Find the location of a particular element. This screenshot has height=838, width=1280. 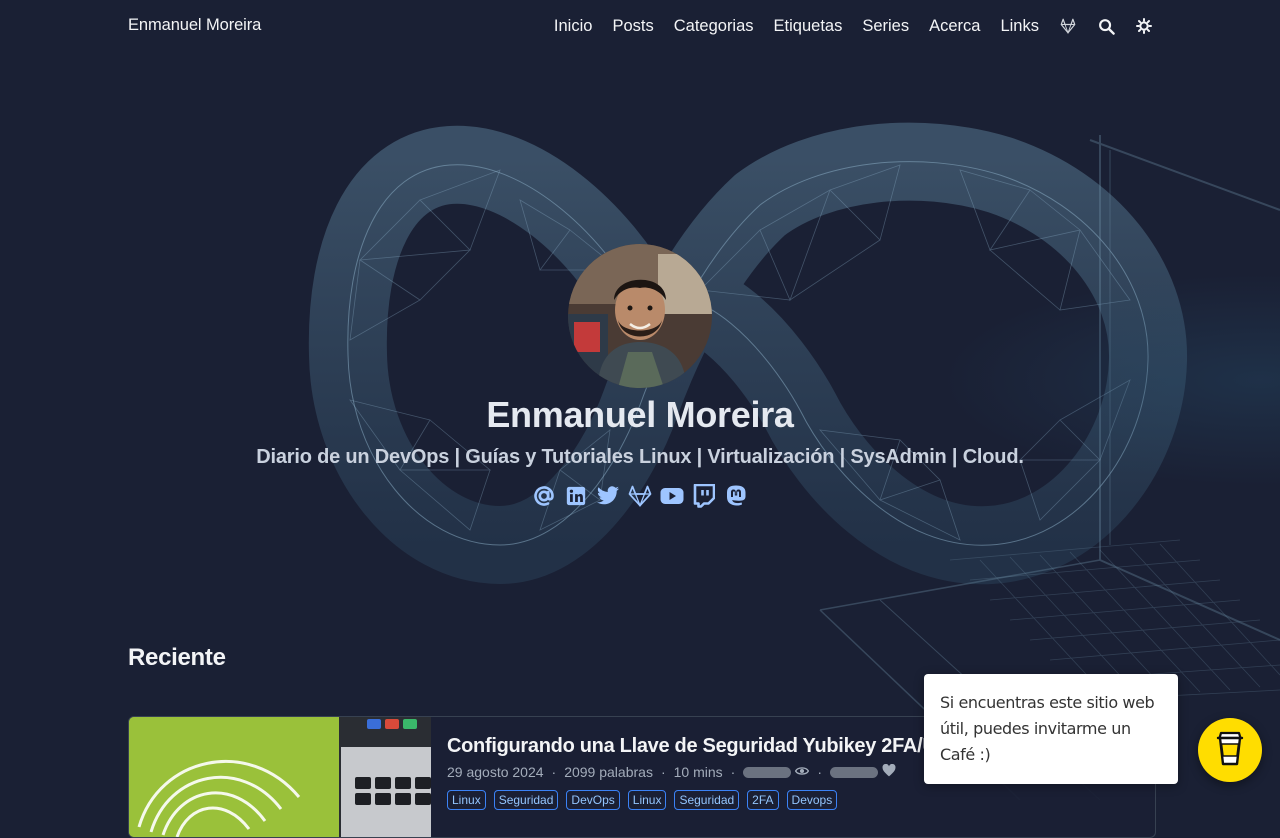

heart-icon is located at coordinates (889, 771).